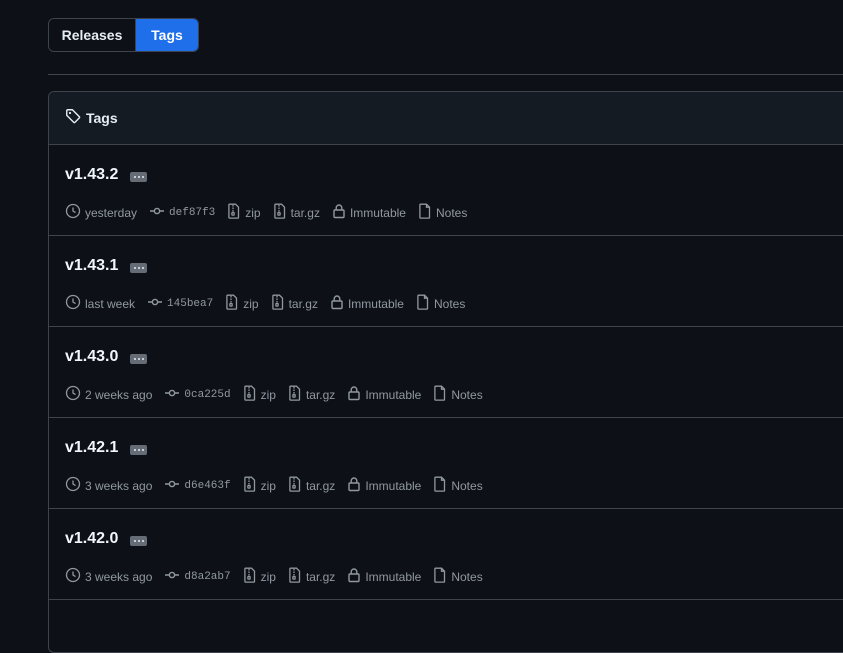 Image resolution: width=843 pixels, height=653 pixels. Describe the element at coordinates (446, 118) in the screenshot. I see `tags-panel-header: Tags` at that location.